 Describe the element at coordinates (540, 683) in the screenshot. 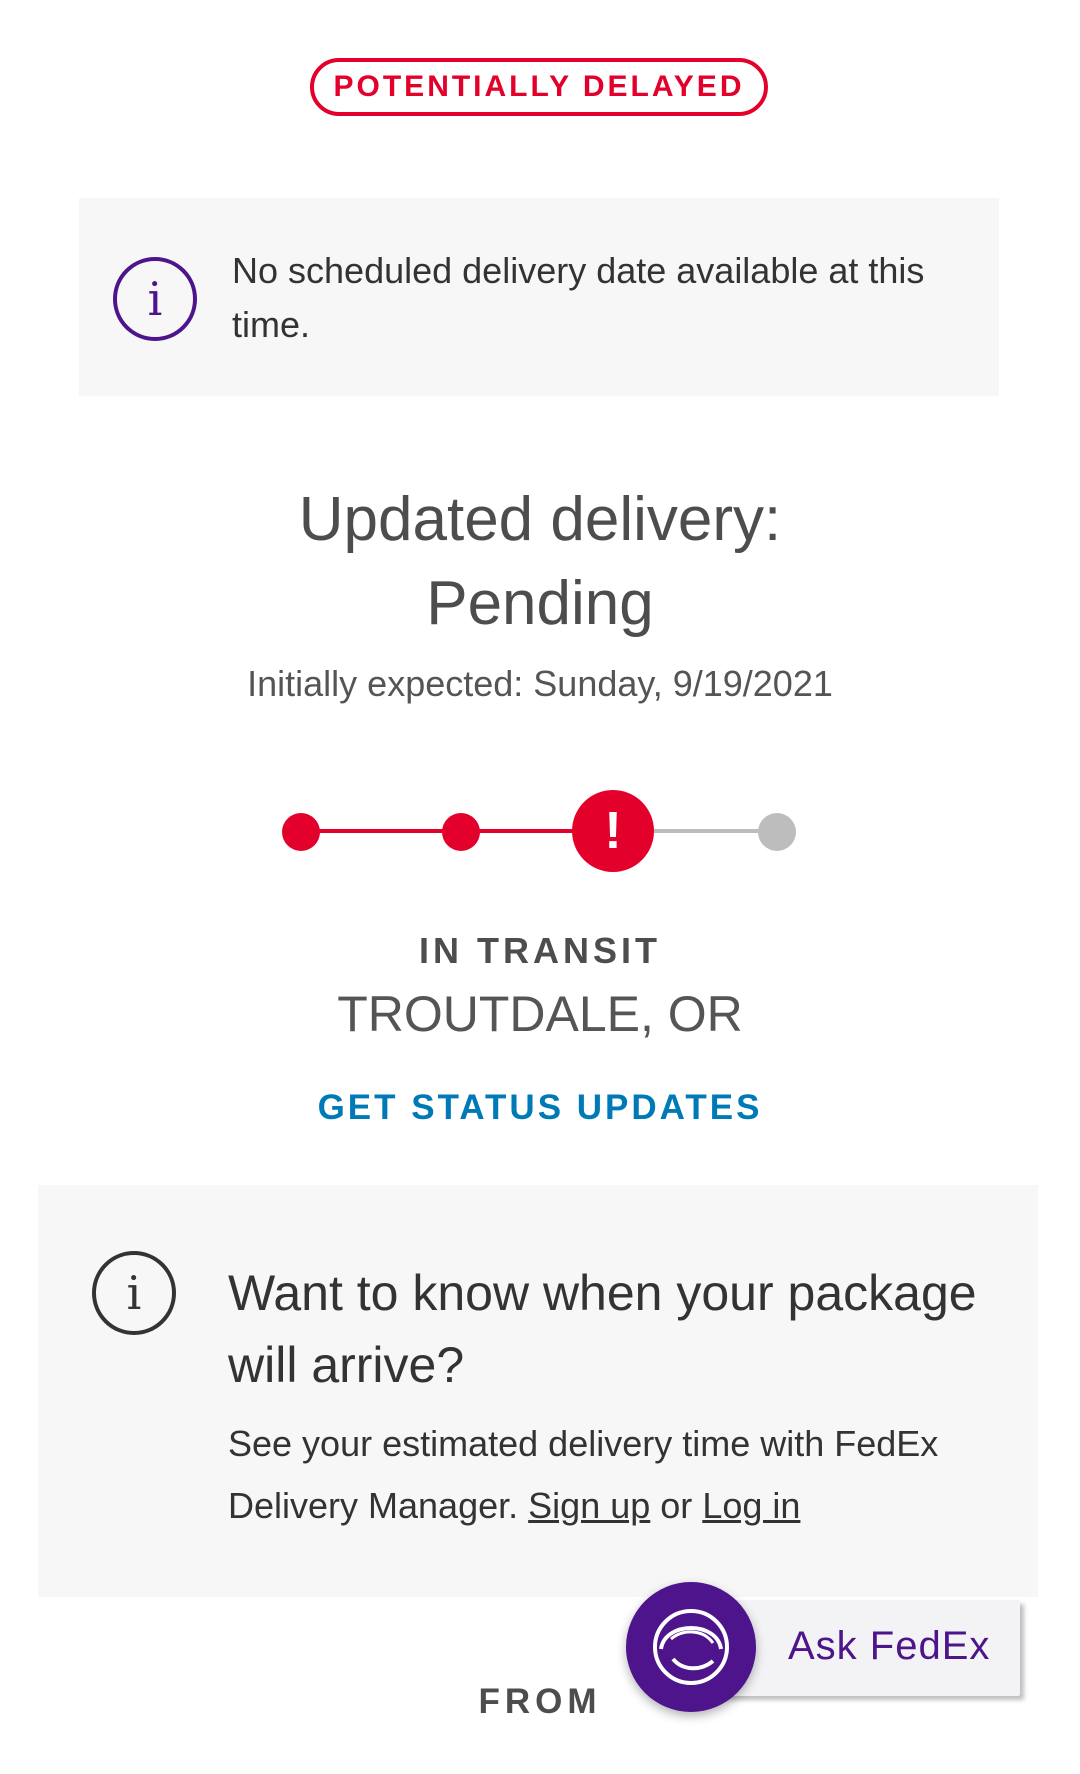

I see `initially-expected: Initially expected: Sunday, 9/19/2021` at that location.